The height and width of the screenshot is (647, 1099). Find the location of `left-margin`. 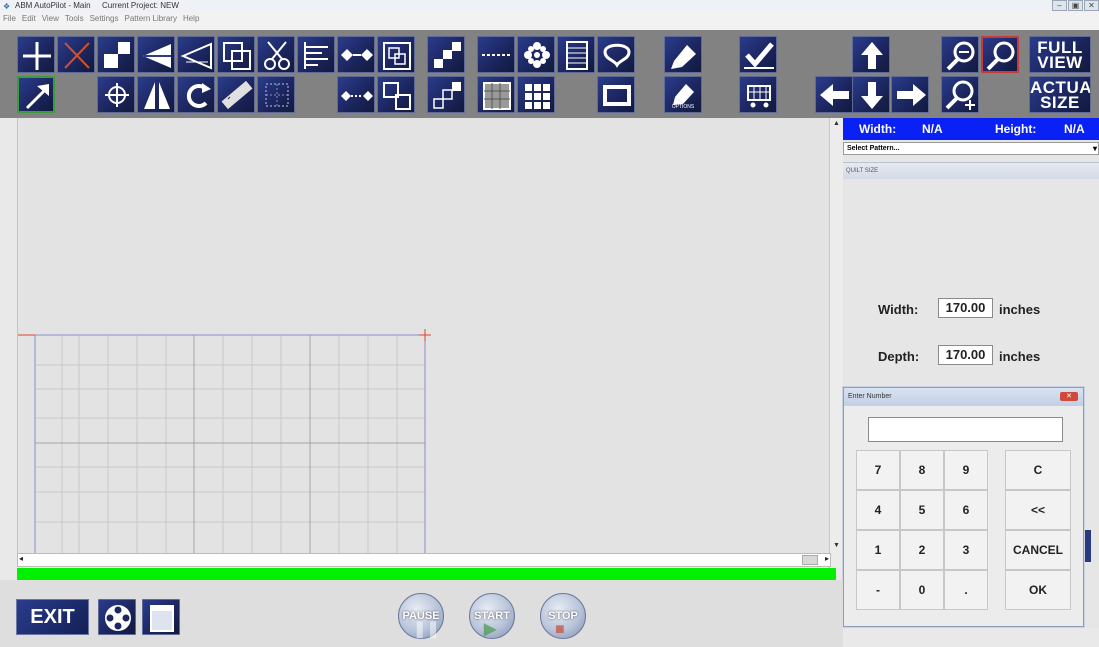

left-margin is located at coordinates (8, 349).